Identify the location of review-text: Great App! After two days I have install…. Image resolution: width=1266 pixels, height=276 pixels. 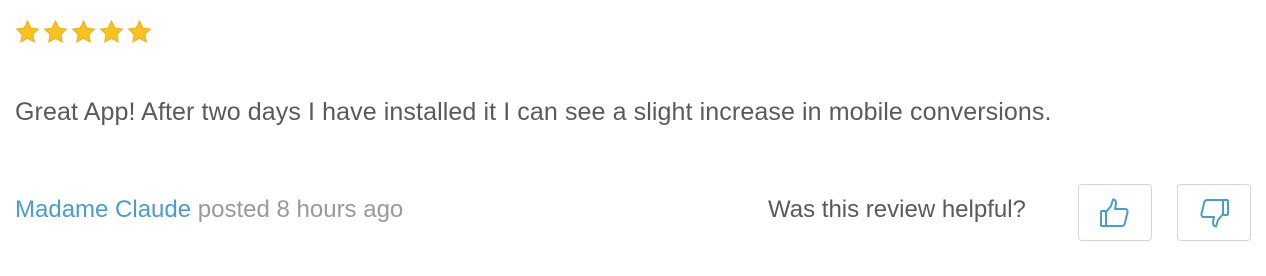
(533, 112).